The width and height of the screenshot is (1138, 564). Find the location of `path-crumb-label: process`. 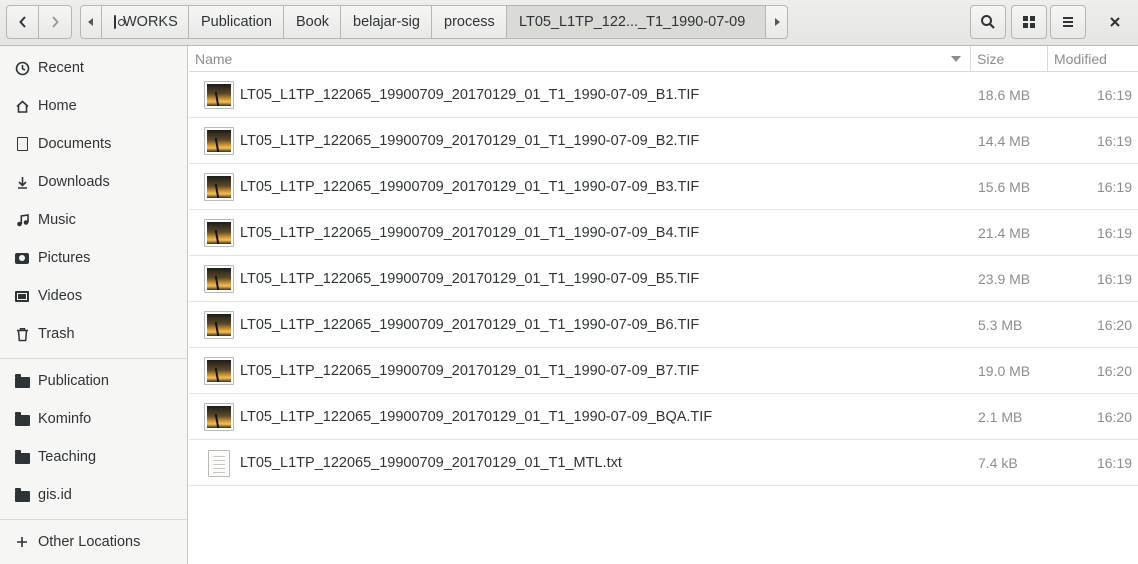

path-crumb-label: process is located at coordinates (469, 22).